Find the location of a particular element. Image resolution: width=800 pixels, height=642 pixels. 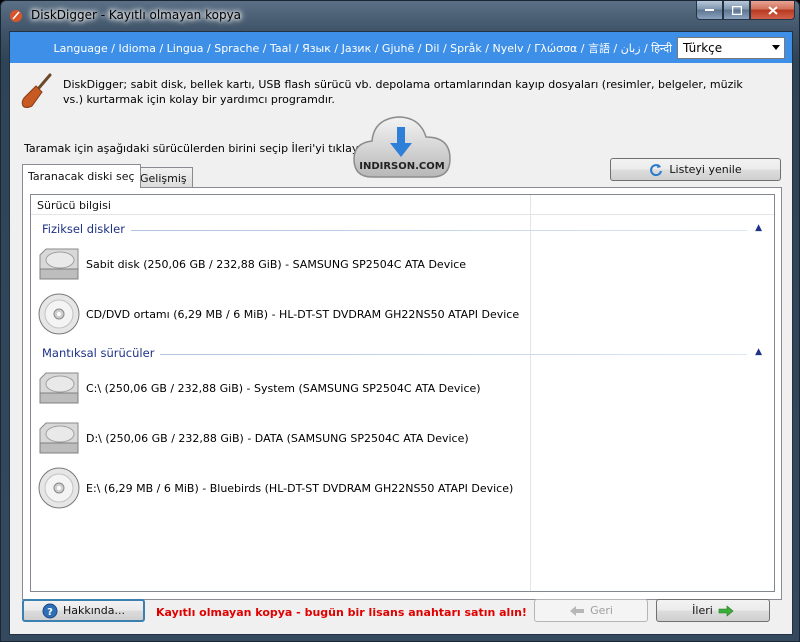

column-header-drive-info: Sürücü bilgisi is located at coordinates (74, 205).